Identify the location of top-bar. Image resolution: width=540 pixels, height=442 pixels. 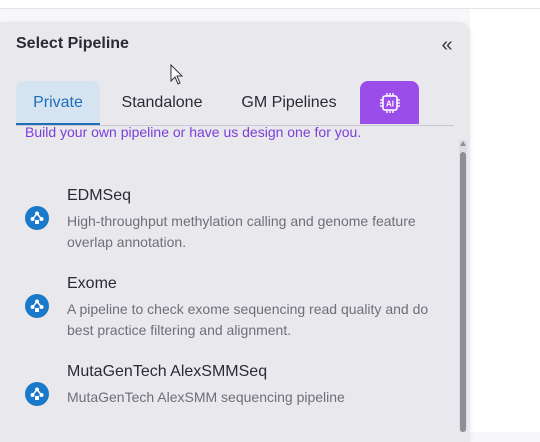
(270, 4).